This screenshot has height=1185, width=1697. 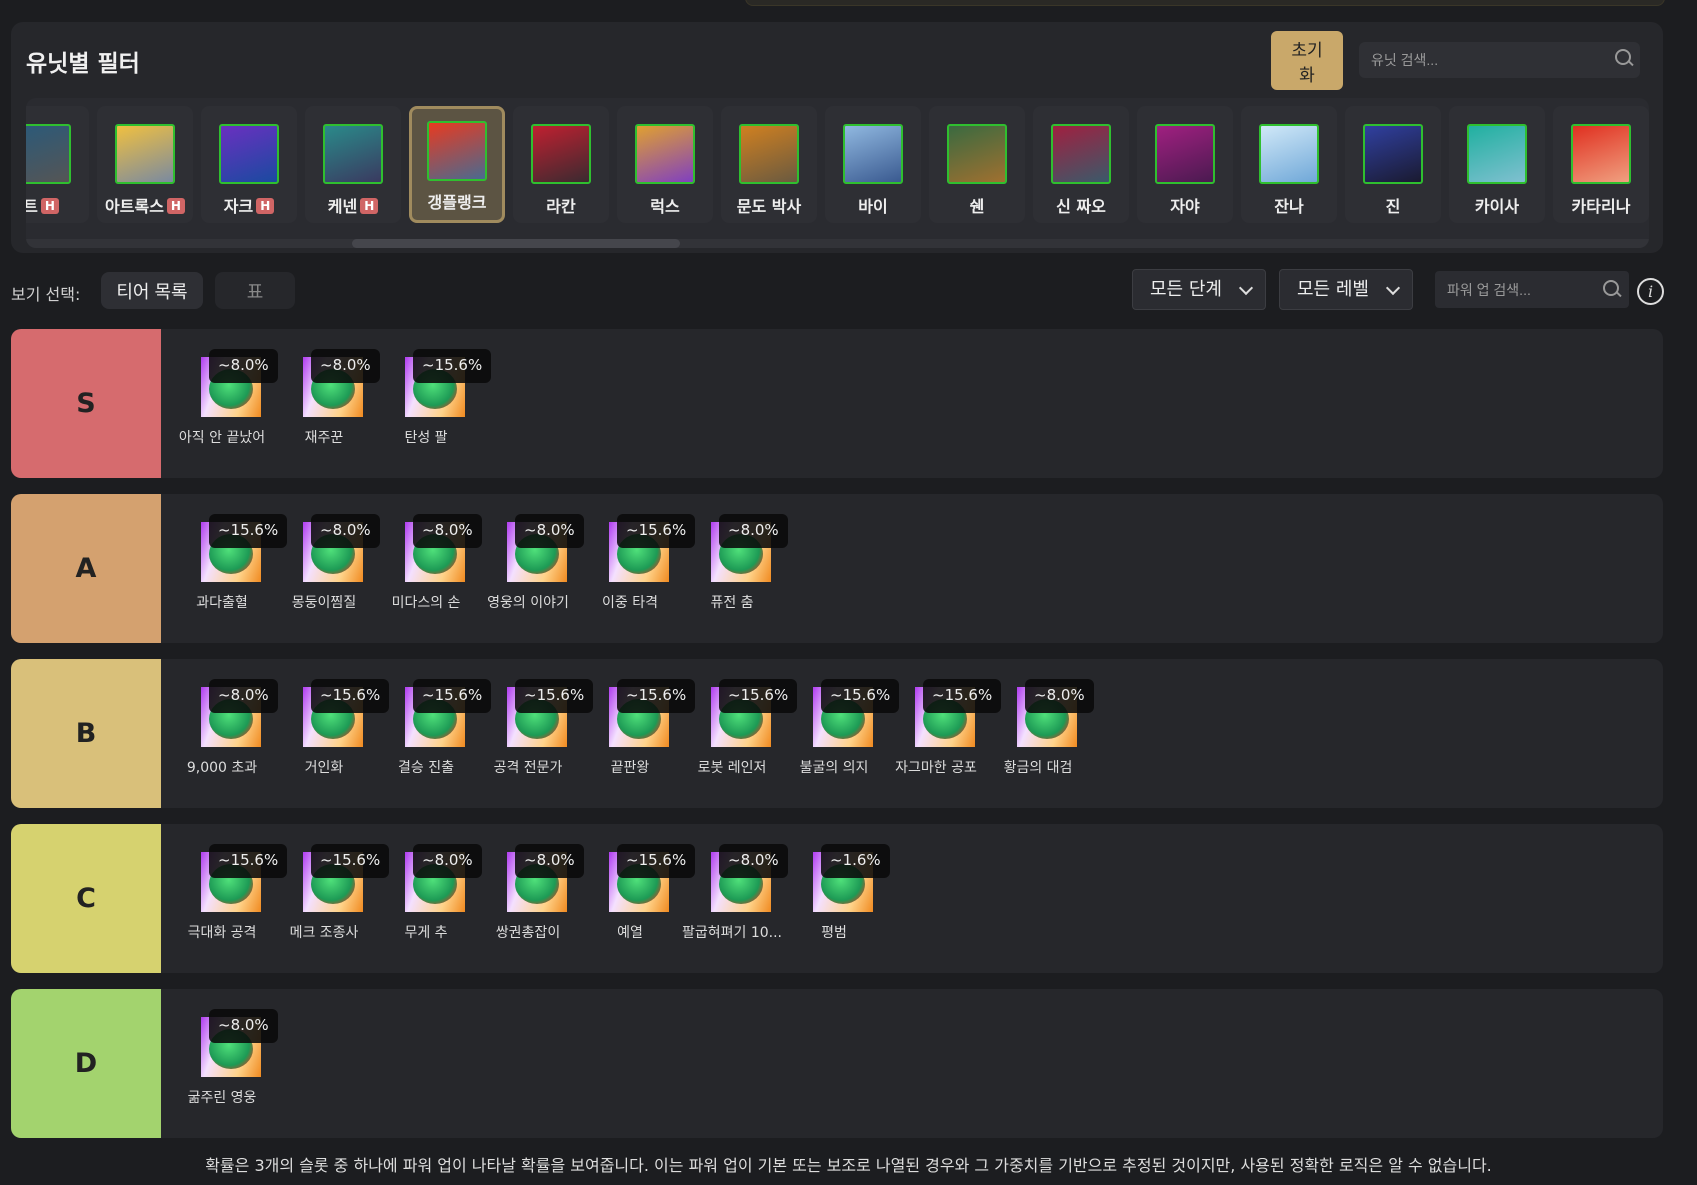 I want to click on powerup-name: 황금의 대검, so click(x=1038, y=768).